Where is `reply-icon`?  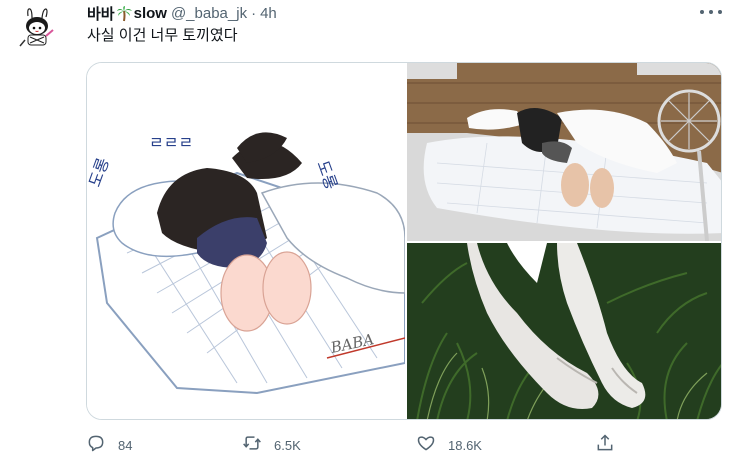
reply-icon is located at coordinates (96, 445).